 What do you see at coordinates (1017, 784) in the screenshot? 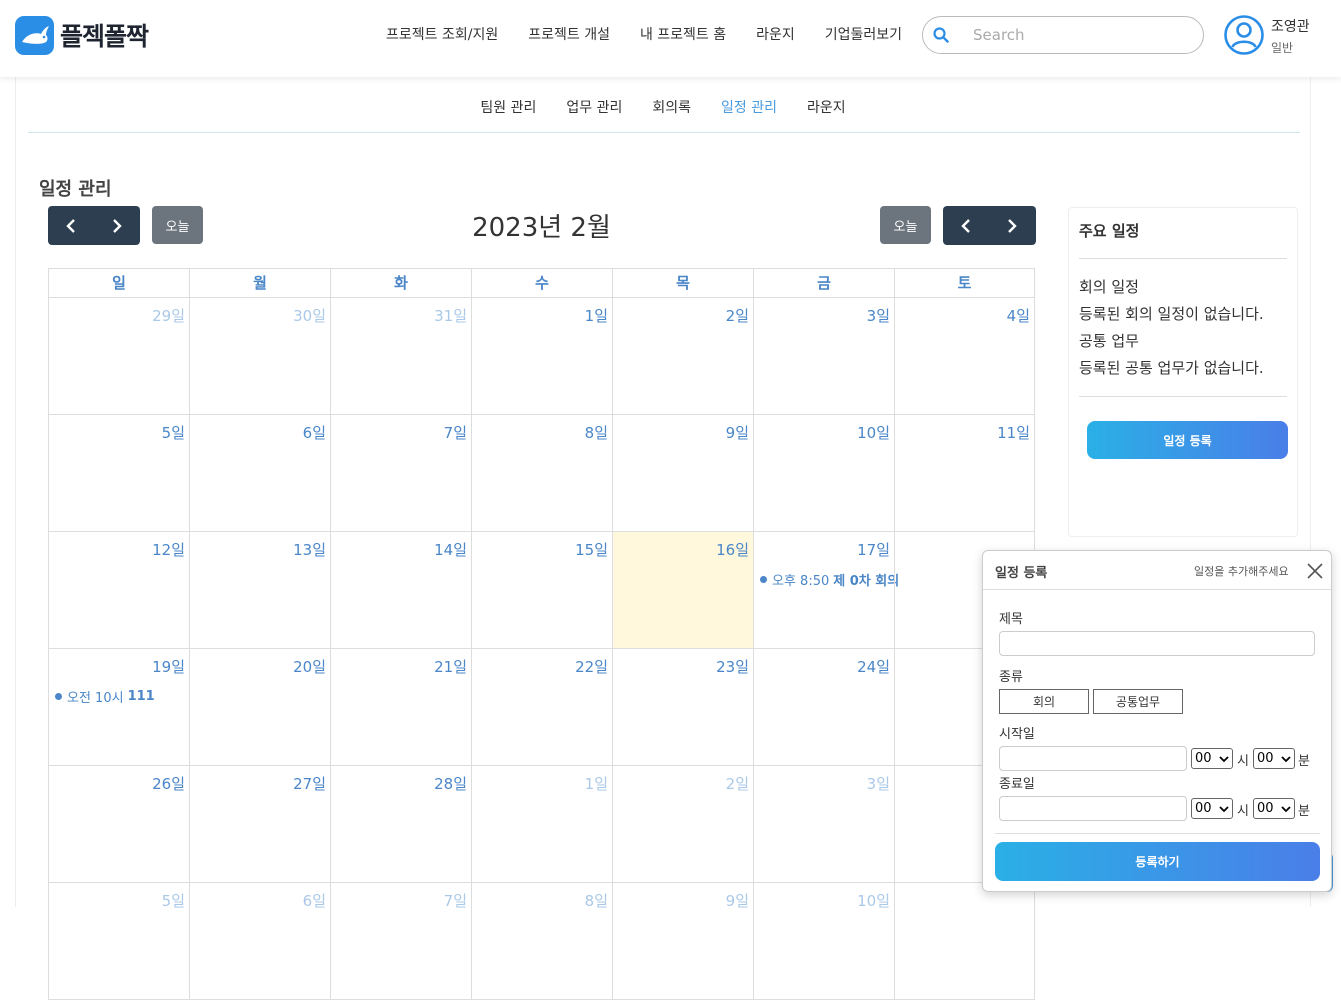
I see `end-date-label: 종료일` at bounding box center [1017, 784].